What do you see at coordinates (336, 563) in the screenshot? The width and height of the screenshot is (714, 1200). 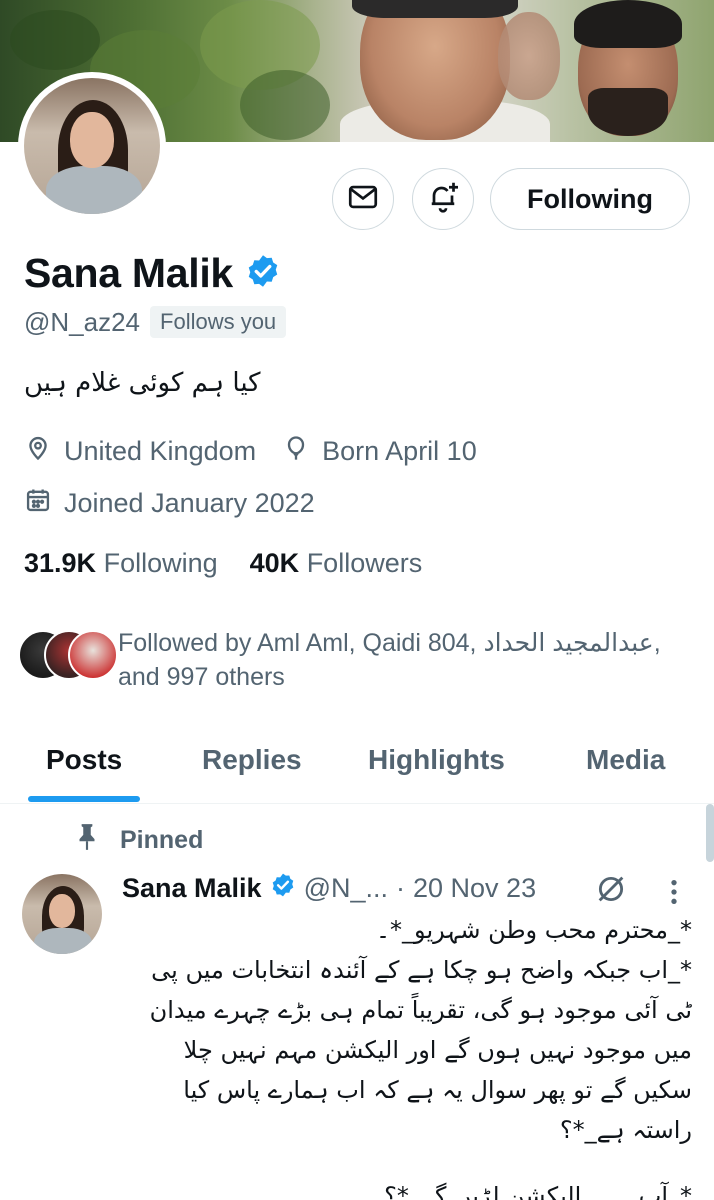 I see `followers-count-link: 40K Followers` at bounding box center [336, 563].